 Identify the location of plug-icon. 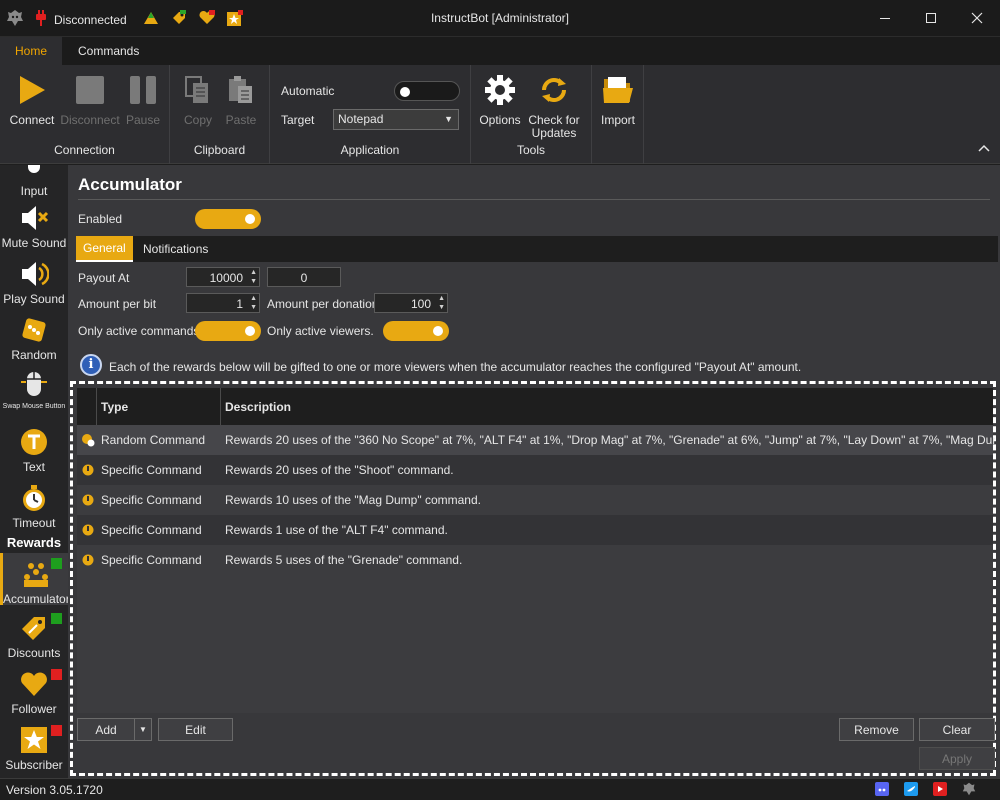
(41, 19).